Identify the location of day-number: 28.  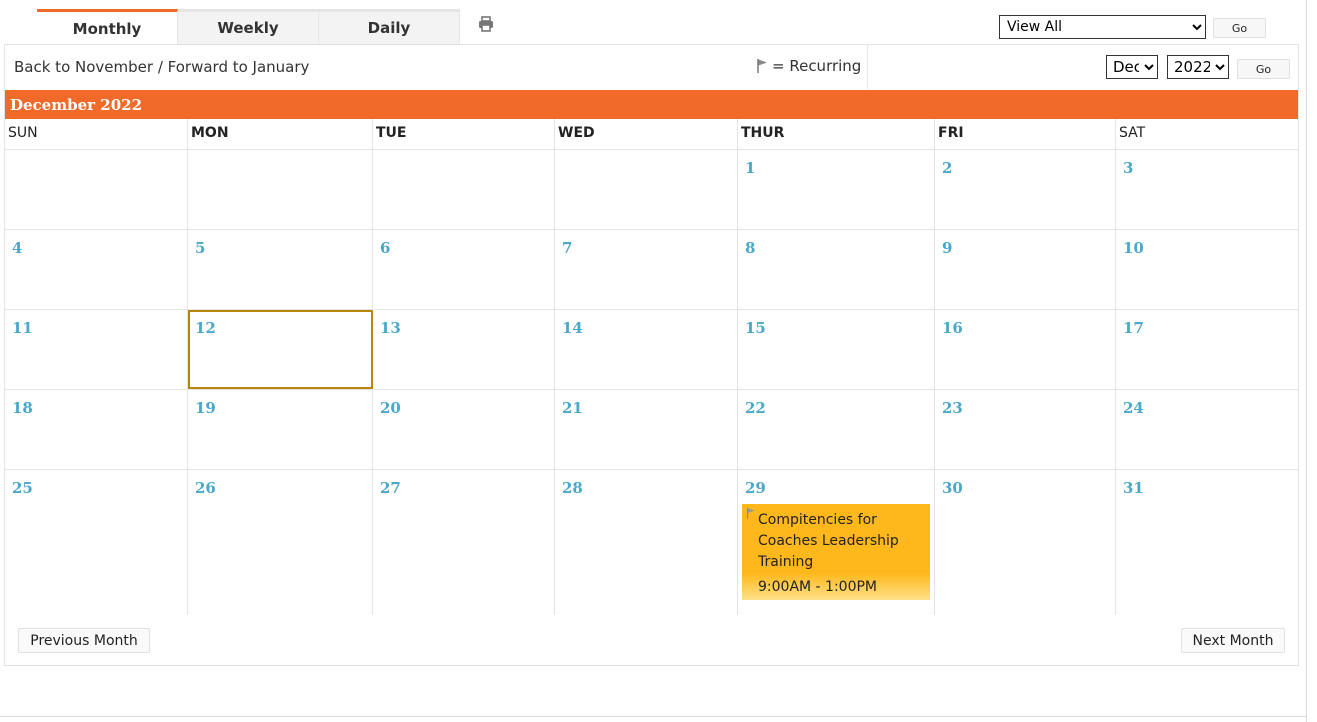
(572, 488).